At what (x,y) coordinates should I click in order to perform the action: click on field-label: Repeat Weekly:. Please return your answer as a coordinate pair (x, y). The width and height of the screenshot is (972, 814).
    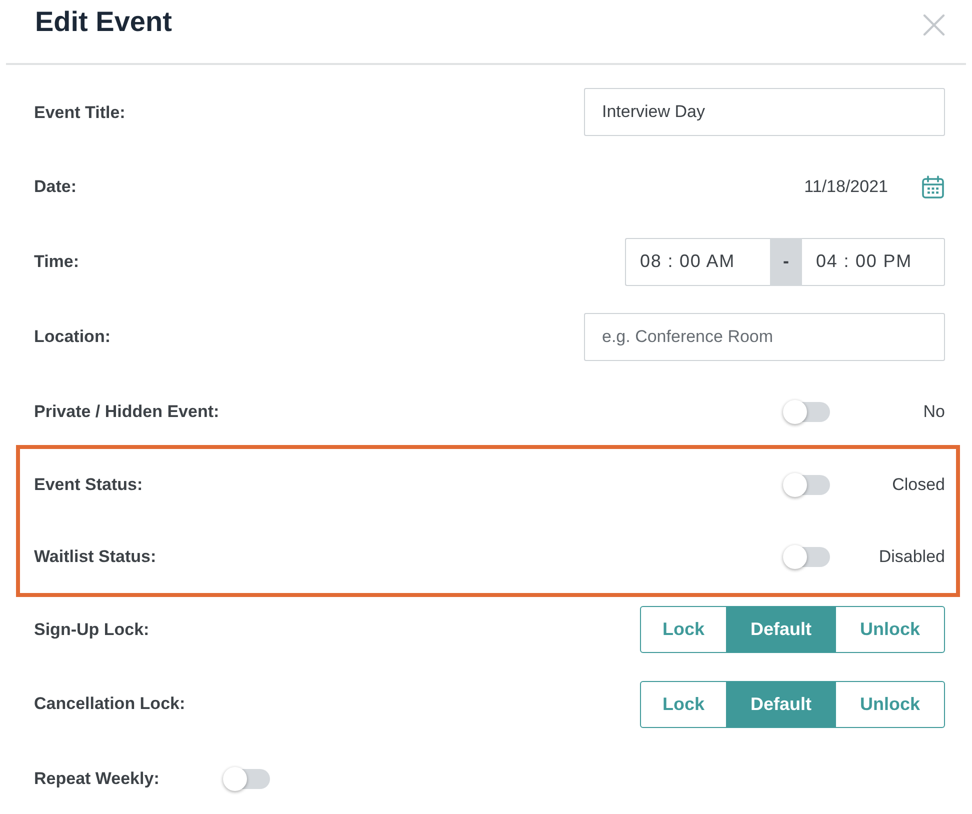
    Looking at the image, I should click on (97, 779).